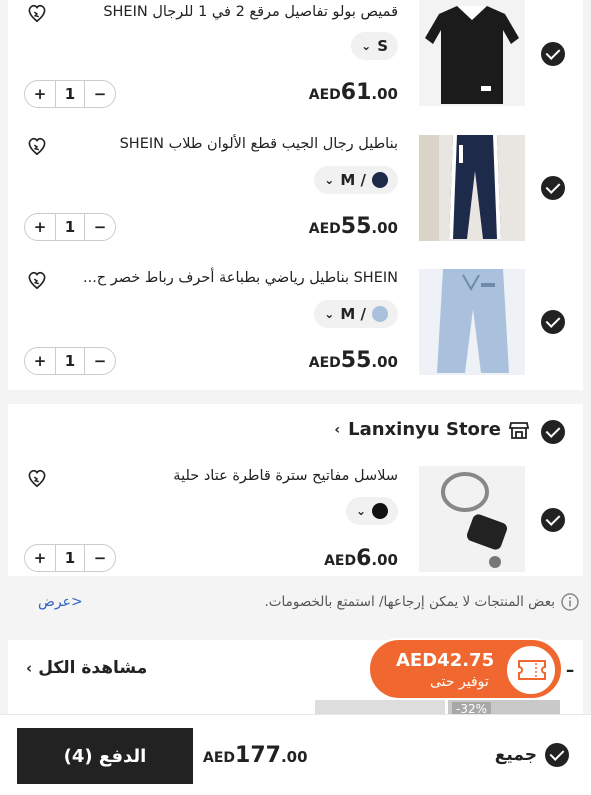  I want to click on checkout-footer: الدفع (4) AED177.00 جميع, so click(295, 754).